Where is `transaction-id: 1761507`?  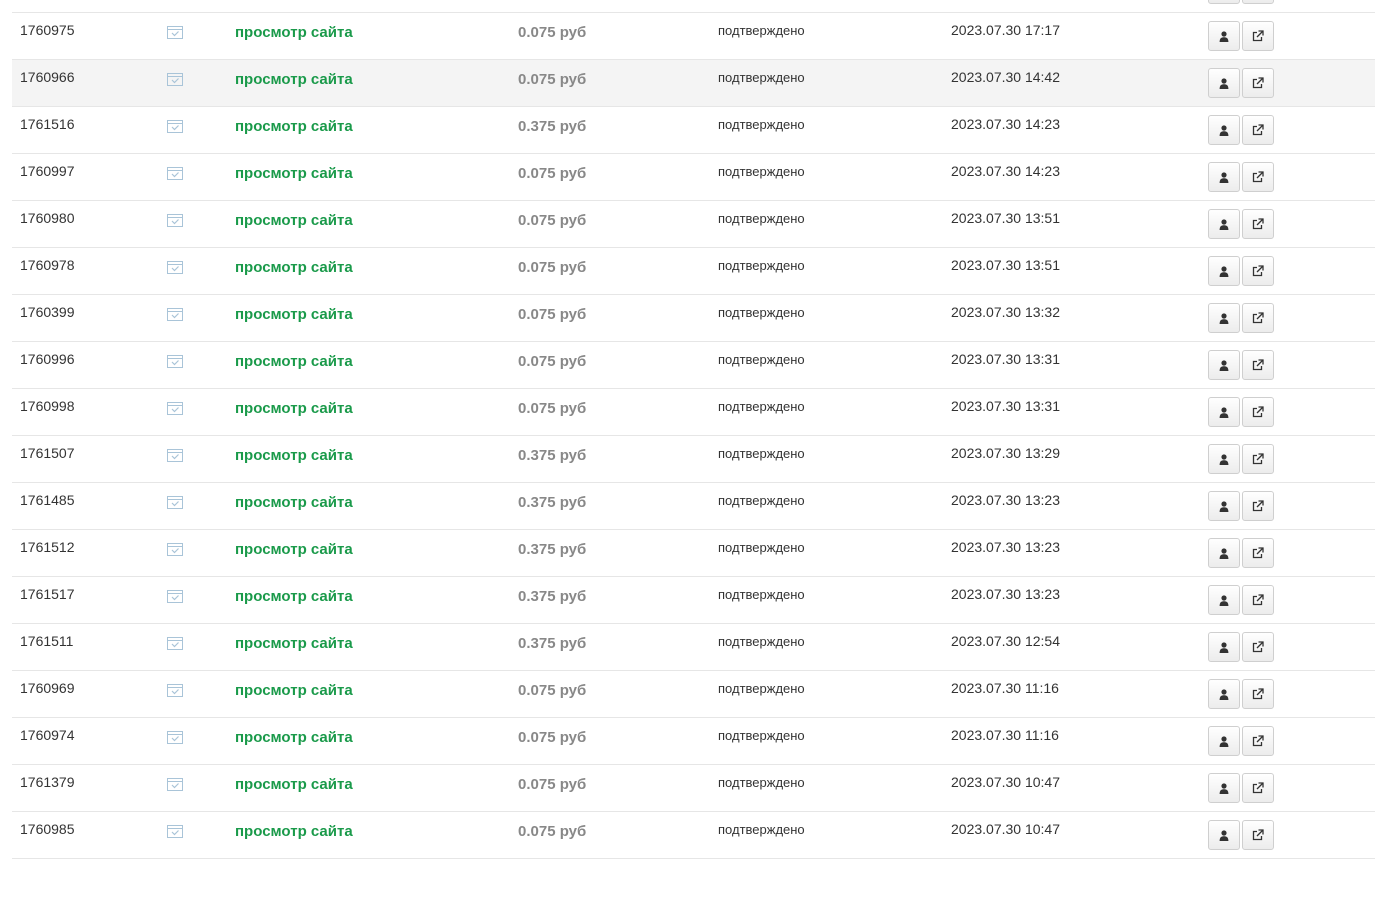 transaction-id: 1761507 is located at coordinates (47, 453).